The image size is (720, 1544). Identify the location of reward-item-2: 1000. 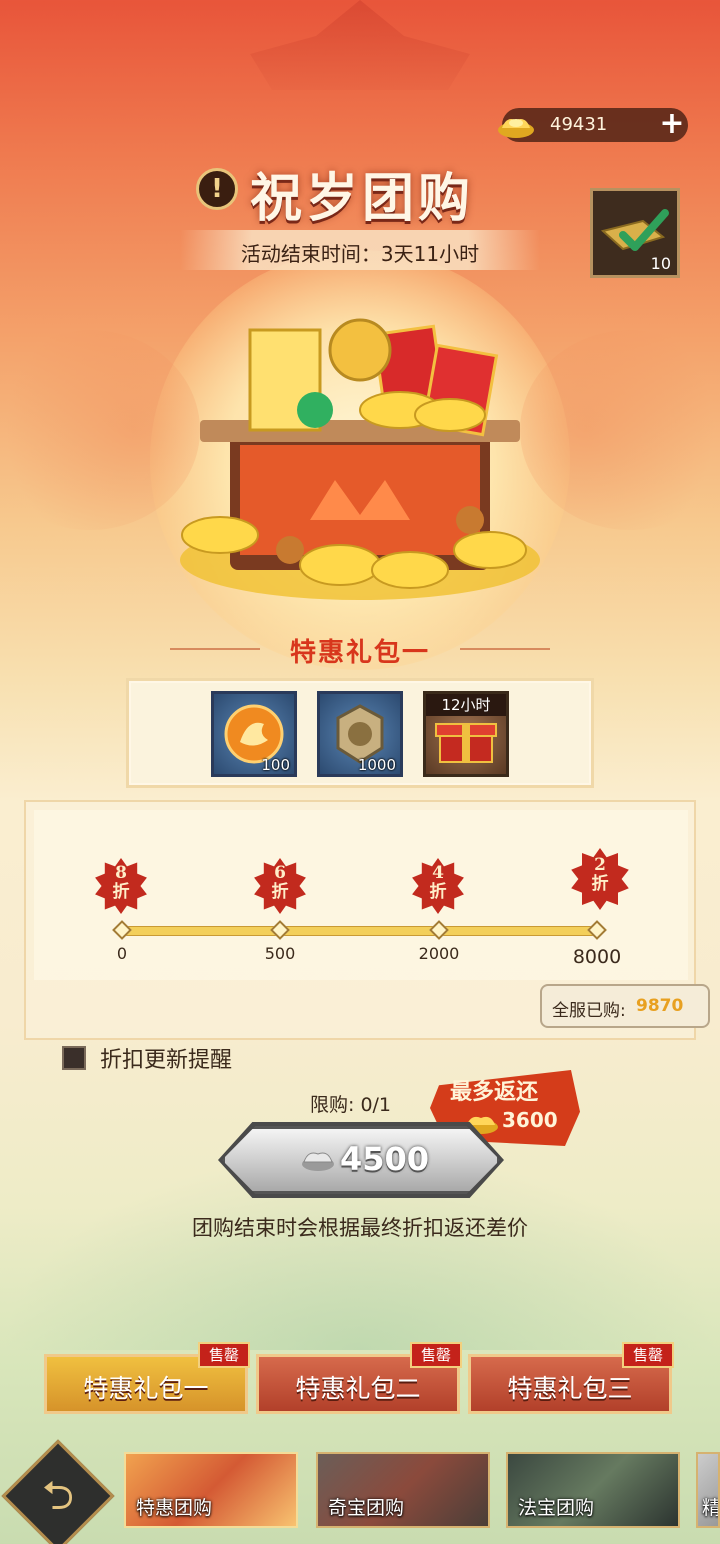
(360, 734).